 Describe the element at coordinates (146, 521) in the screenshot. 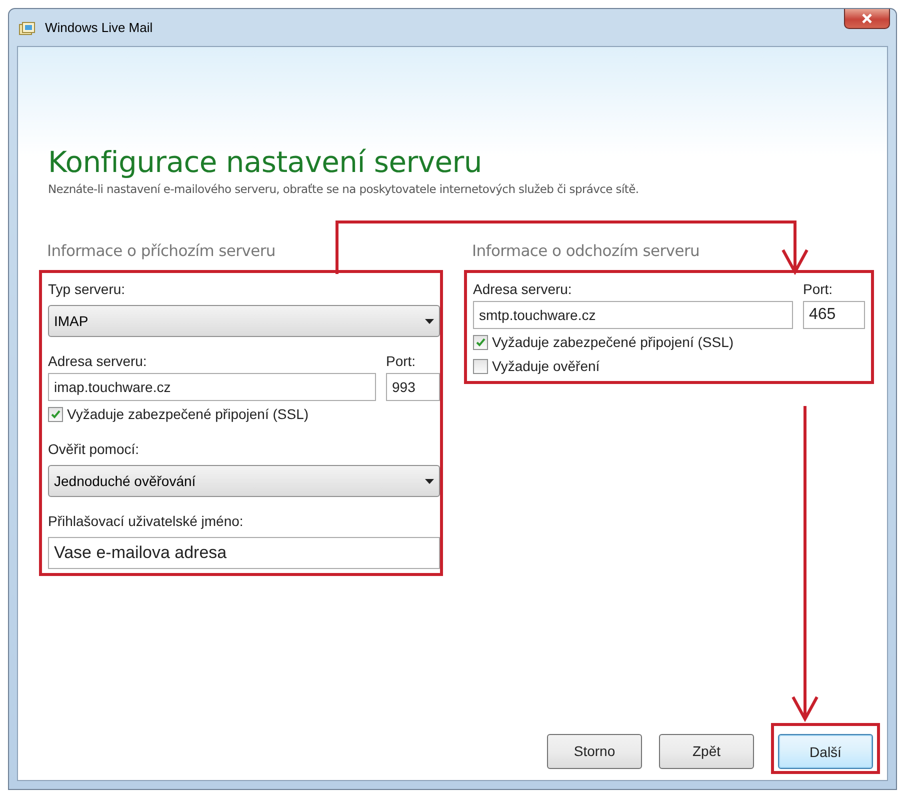

I see `field-label: Přihlašovací uživatelské jméno:` at that location.